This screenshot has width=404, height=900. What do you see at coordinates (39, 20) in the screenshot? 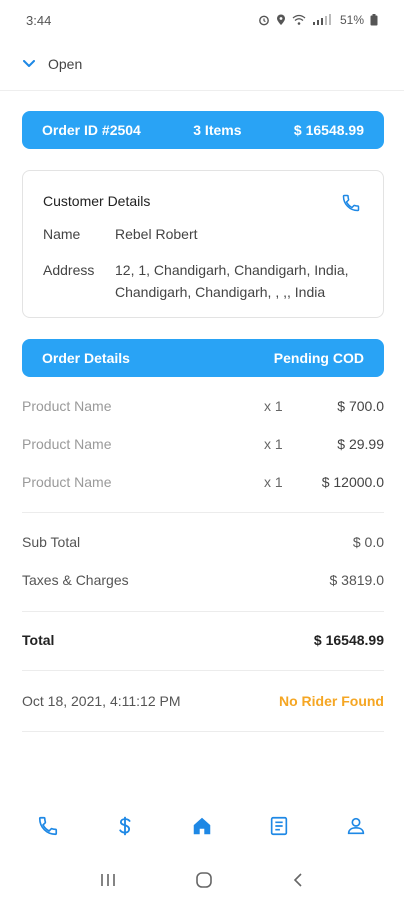
I see `status-time: 3:44` at bounding box center [39, 20].